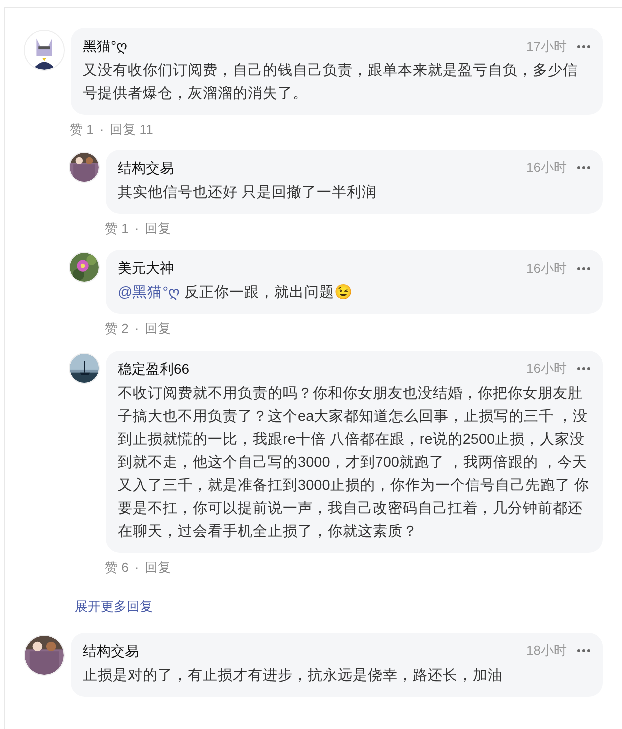 The width and height of the screenshot is (622, 729). I want to click on mention-link: @黑猫°ღ, so click(149, 293).